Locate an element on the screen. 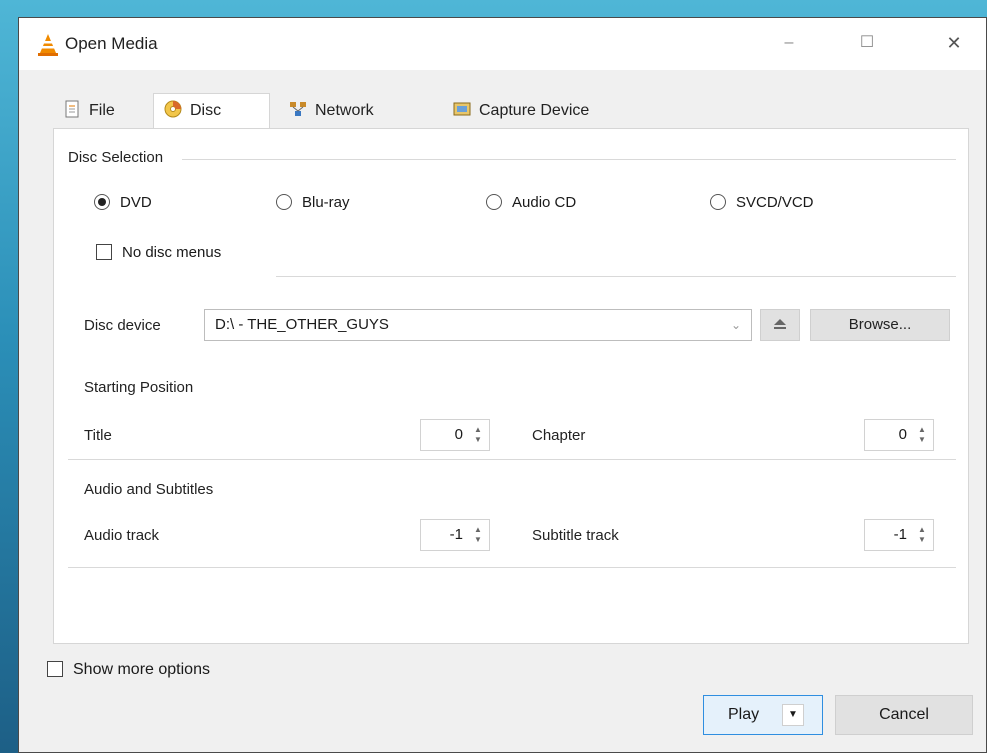 This screenshot has width=987, height=753. radio-svcd-vcd-label: SVCD/VCD is located at coordinates (775, 202).